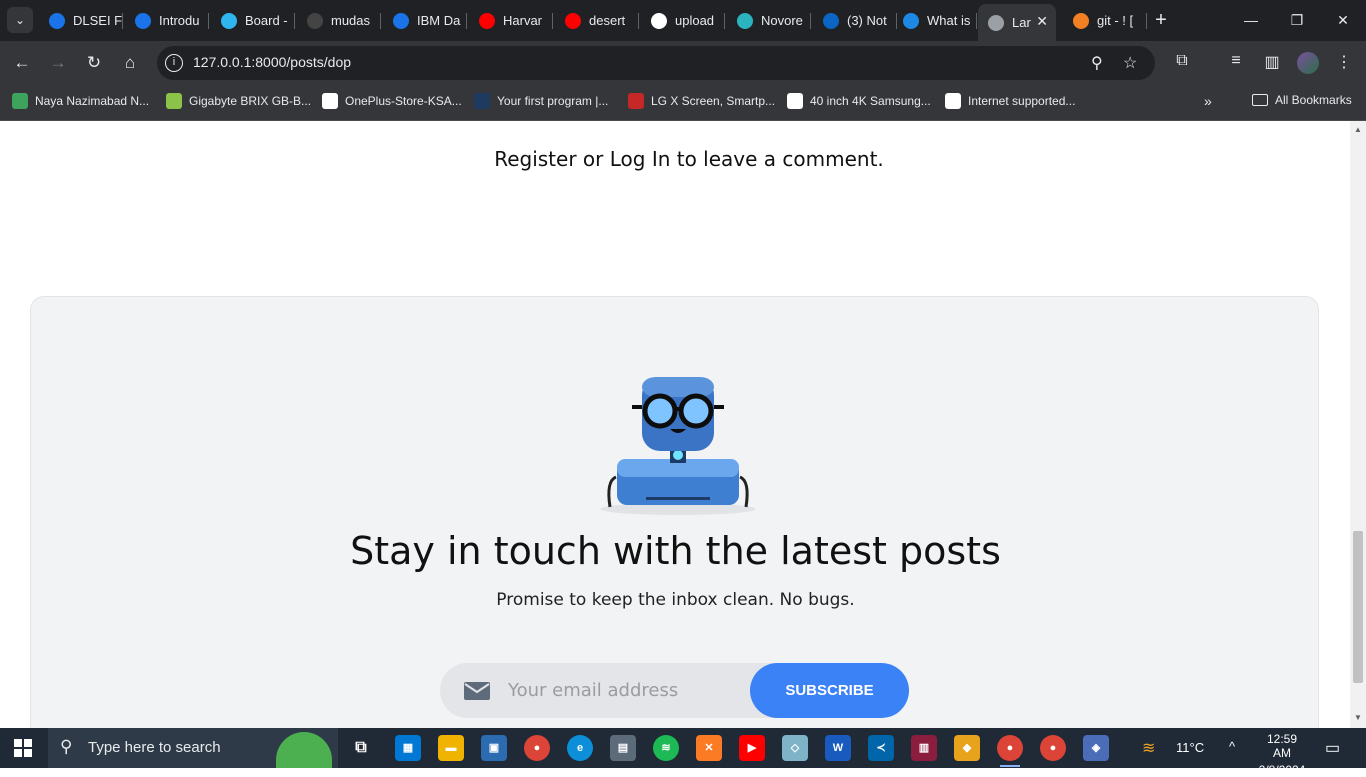 The height and width of the screenshot is (777, 1366). What do you see at coordinates (795, 748) in the screenshot?
I see `notes-icon: ◇` at bounding box center [795, 748].